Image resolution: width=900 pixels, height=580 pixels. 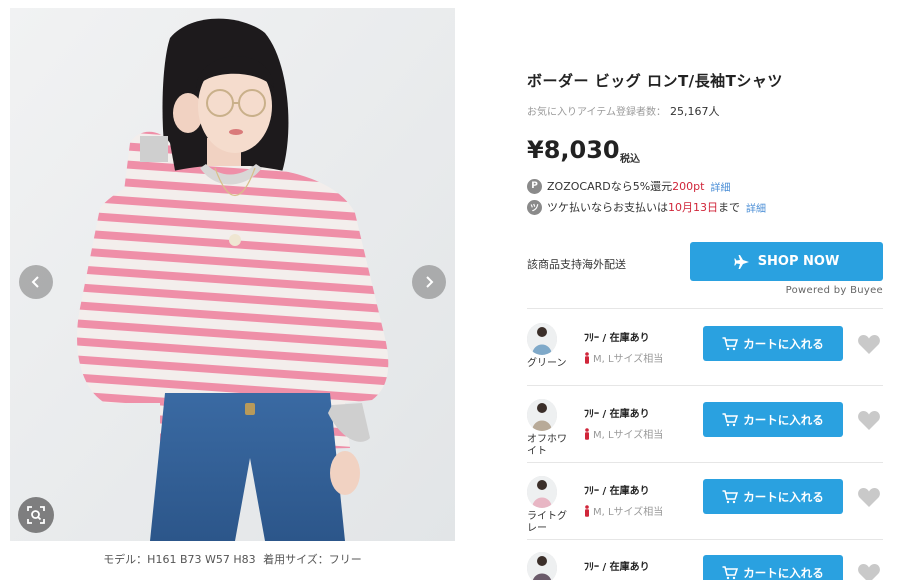 I want to click on variant-row: ライトグレー ﾌﾘｰ / 在庫あり M, Lサイズ相当 カートに入れる, so click(x=705, y=514).